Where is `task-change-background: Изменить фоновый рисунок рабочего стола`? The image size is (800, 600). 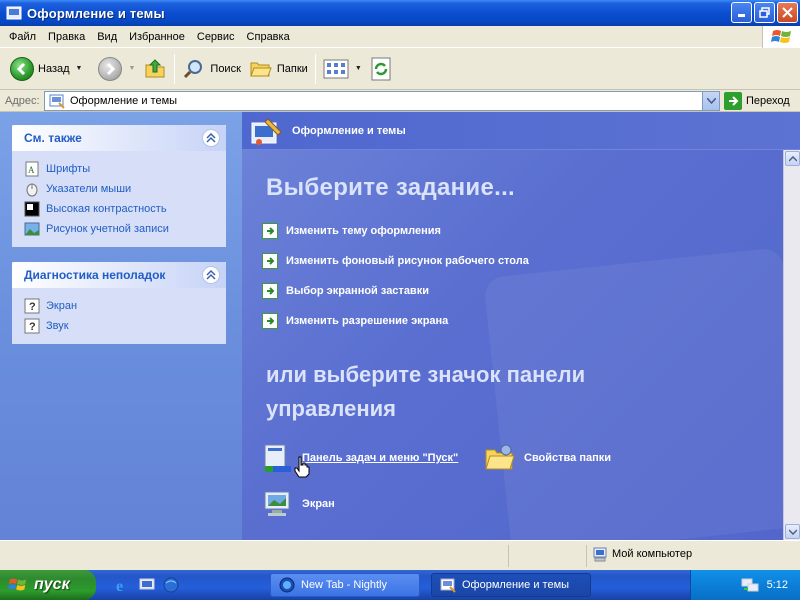 task-change-background: Изменить фоновый рисунок рабочего стола is located at coordinates (395, 261).